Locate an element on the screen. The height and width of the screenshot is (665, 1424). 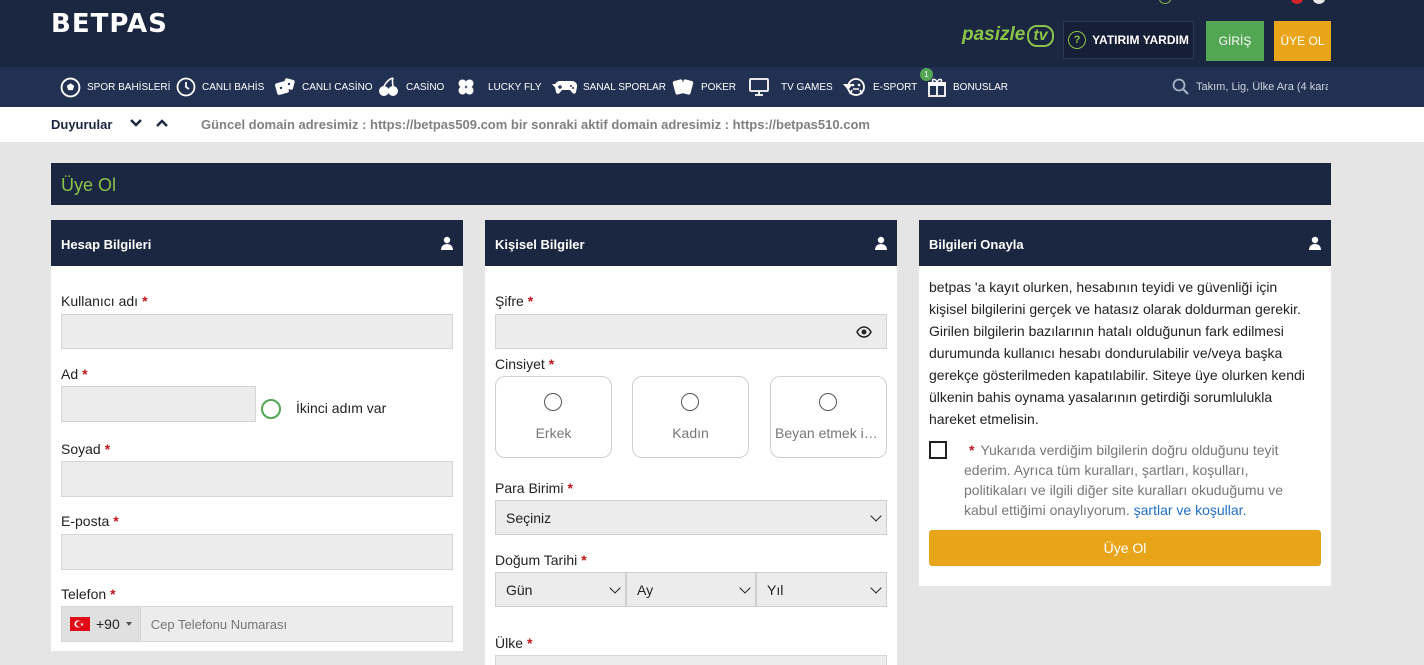
password-label: Şifre * is located at coordinates (514, 301).